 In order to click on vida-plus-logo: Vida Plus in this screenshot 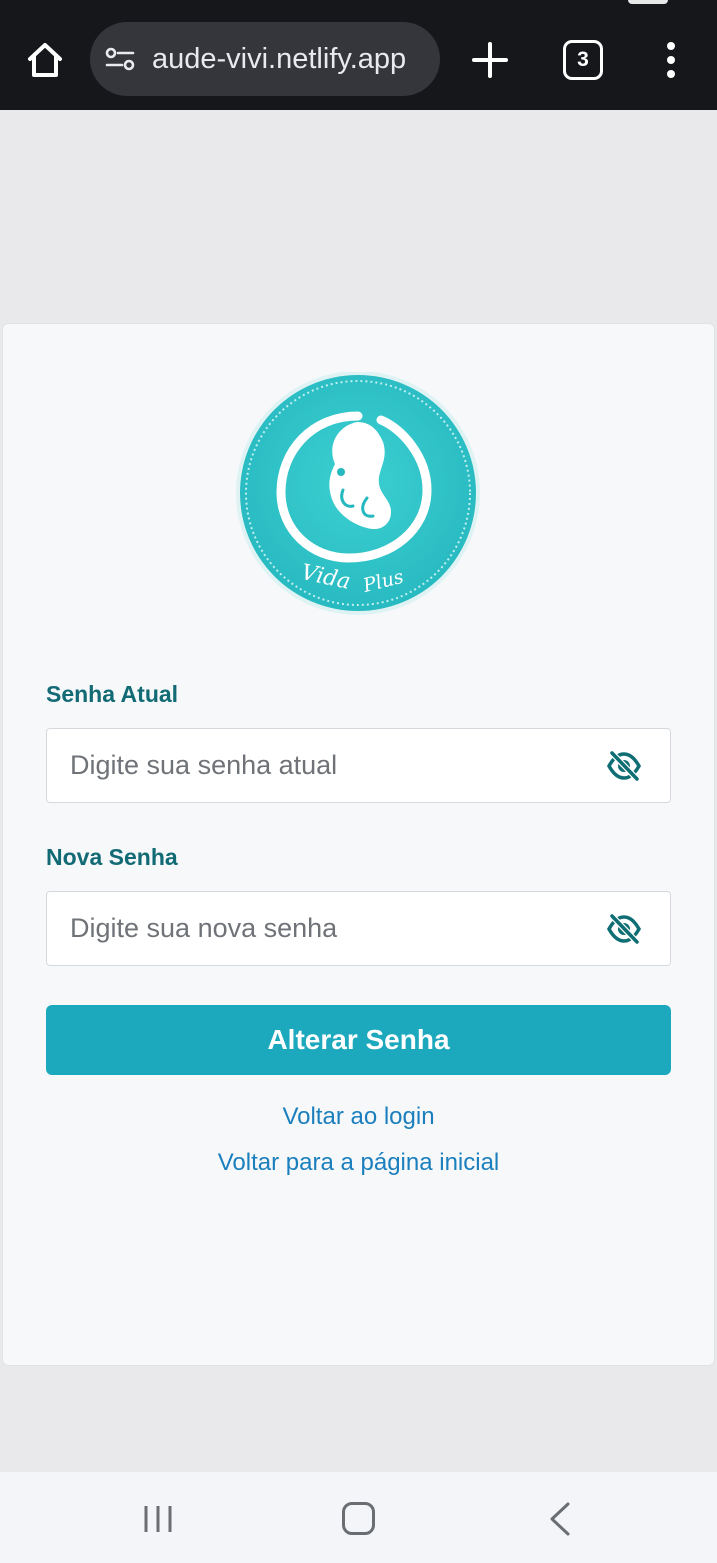, I will do `click(358, 493)`.